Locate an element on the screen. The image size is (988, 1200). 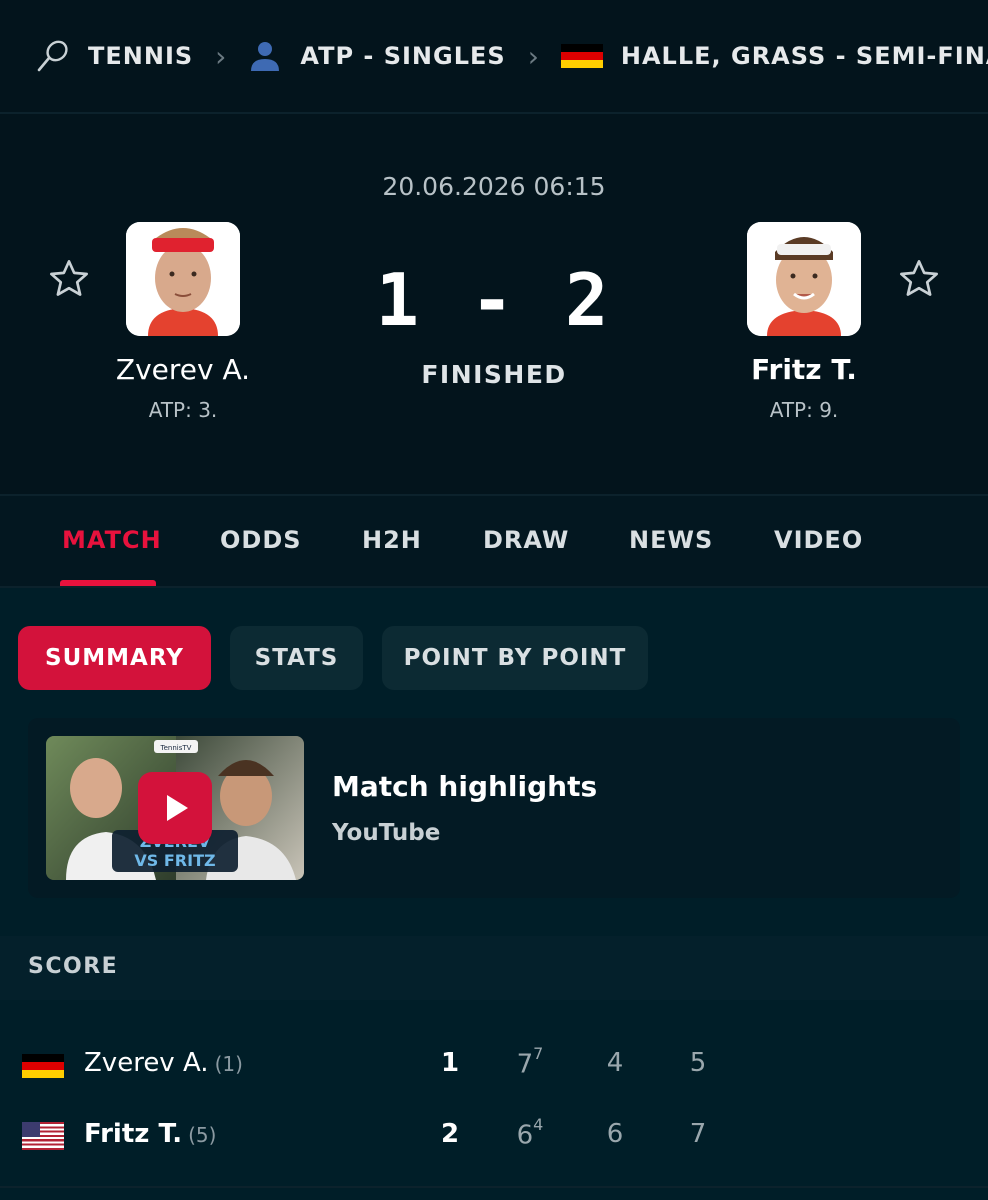
set-score: 77 is located at coordinates (530, 1062).